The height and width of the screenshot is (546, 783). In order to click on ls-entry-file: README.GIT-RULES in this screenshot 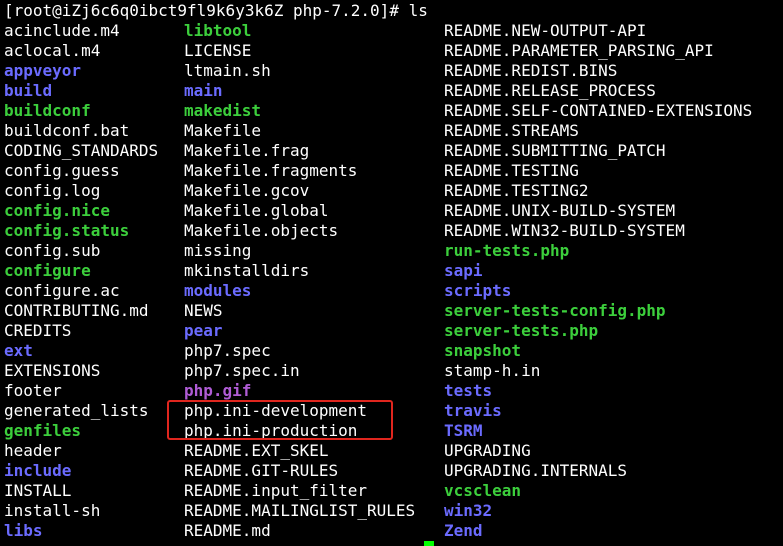, I will do `click(261, 470)`.